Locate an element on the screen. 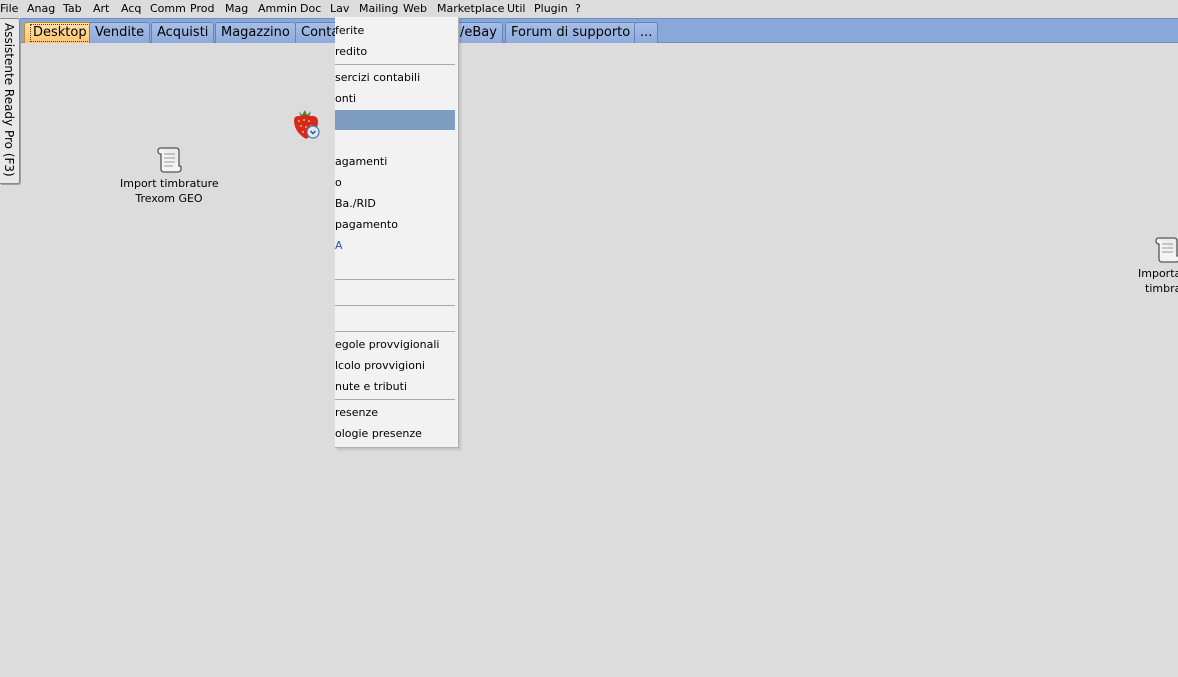 The image size is (1178, 677). tab-magazzino: Magazzino is located at coordinates (255, 32).